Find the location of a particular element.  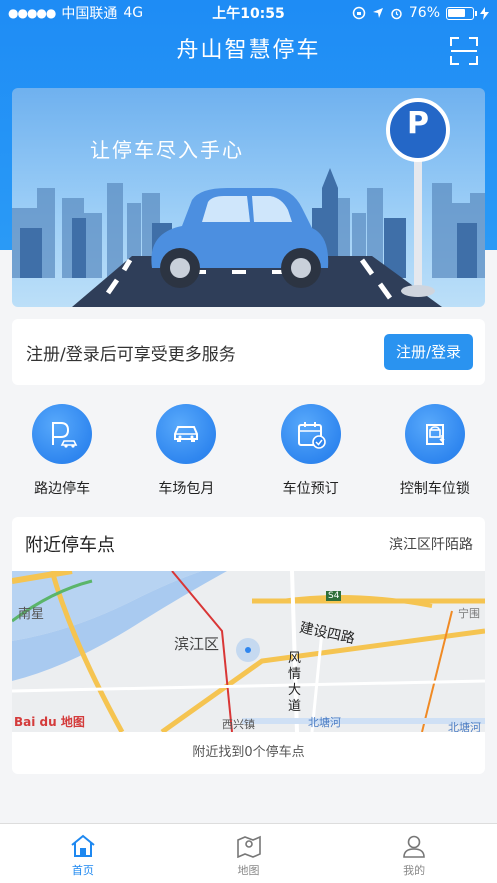

map-icon is located at coordinates (248, 846).